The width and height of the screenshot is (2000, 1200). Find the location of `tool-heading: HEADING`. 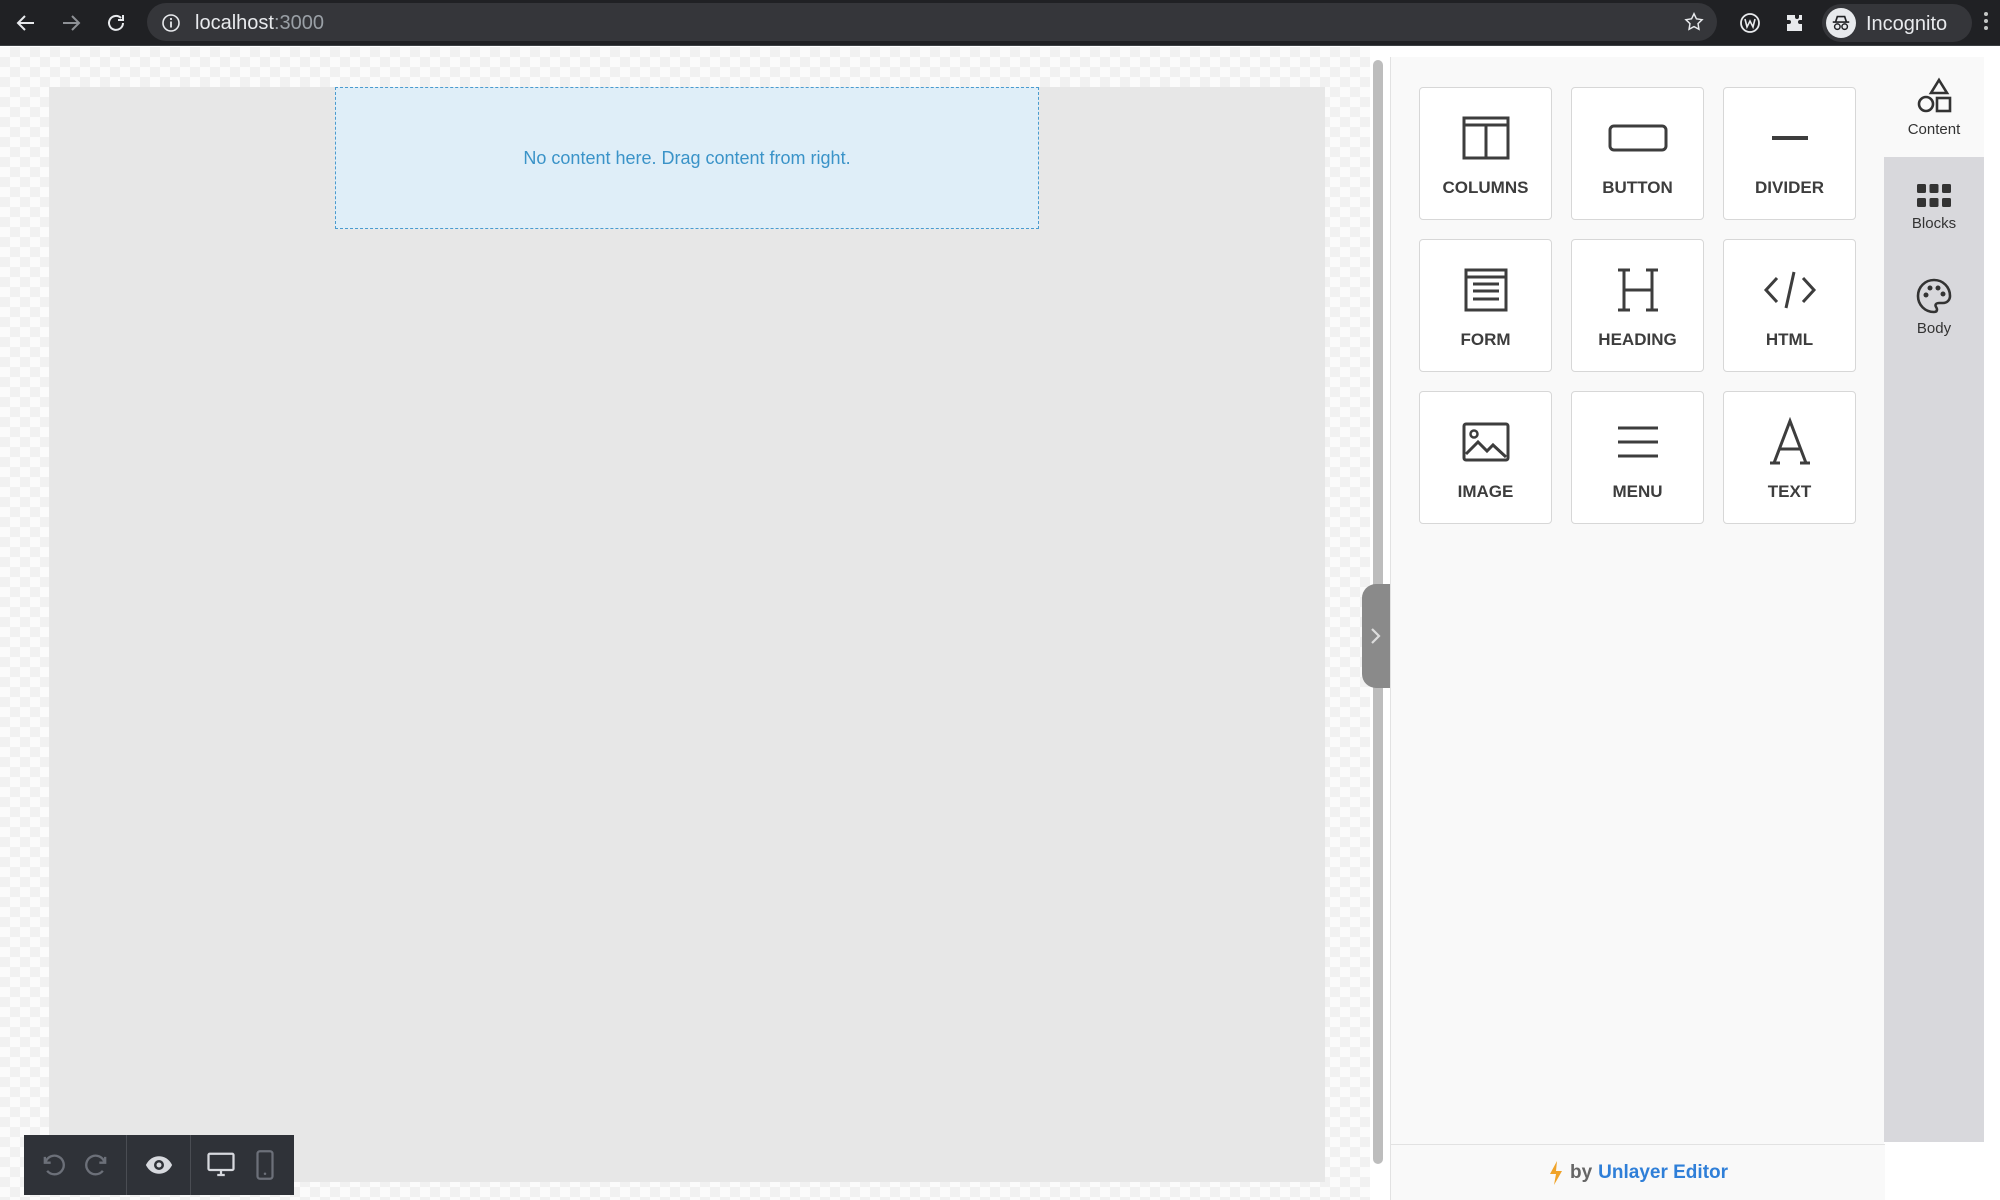

tool-heading: HEADING is located at coordinates (1637, 305).